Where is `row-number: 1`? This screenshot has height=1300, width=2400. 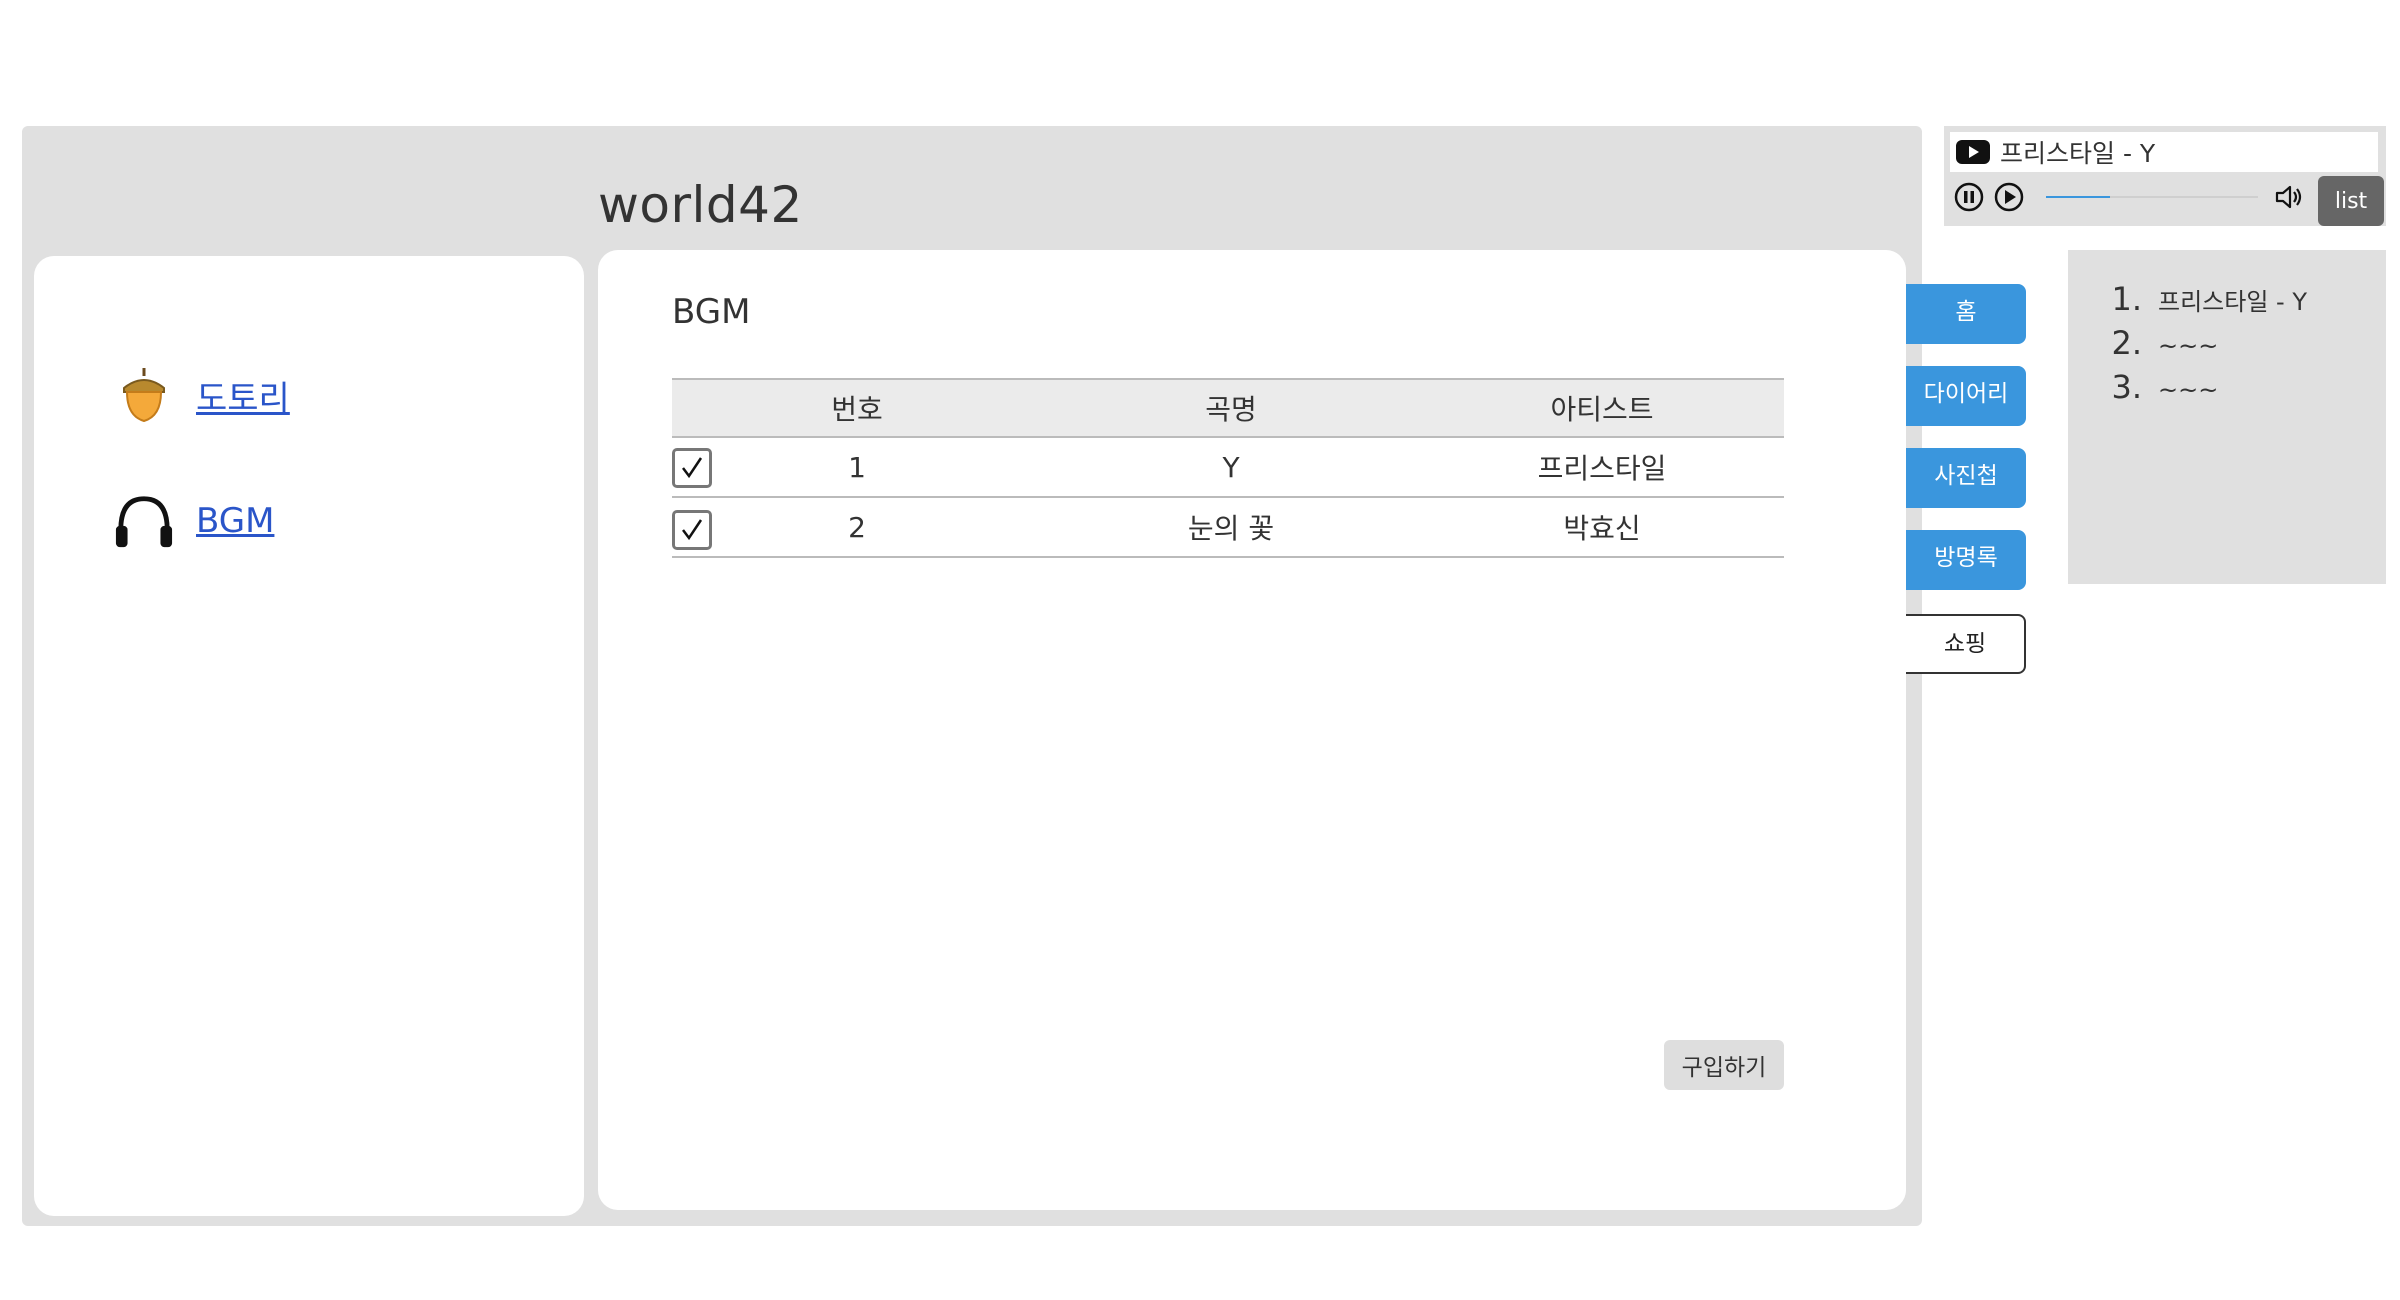 row-number: 1 is located at coordinates (857, 467).